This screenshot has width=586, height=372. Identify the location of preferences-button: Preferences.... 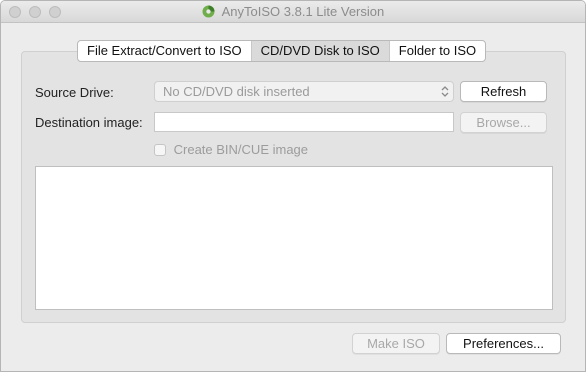
(503, 343).